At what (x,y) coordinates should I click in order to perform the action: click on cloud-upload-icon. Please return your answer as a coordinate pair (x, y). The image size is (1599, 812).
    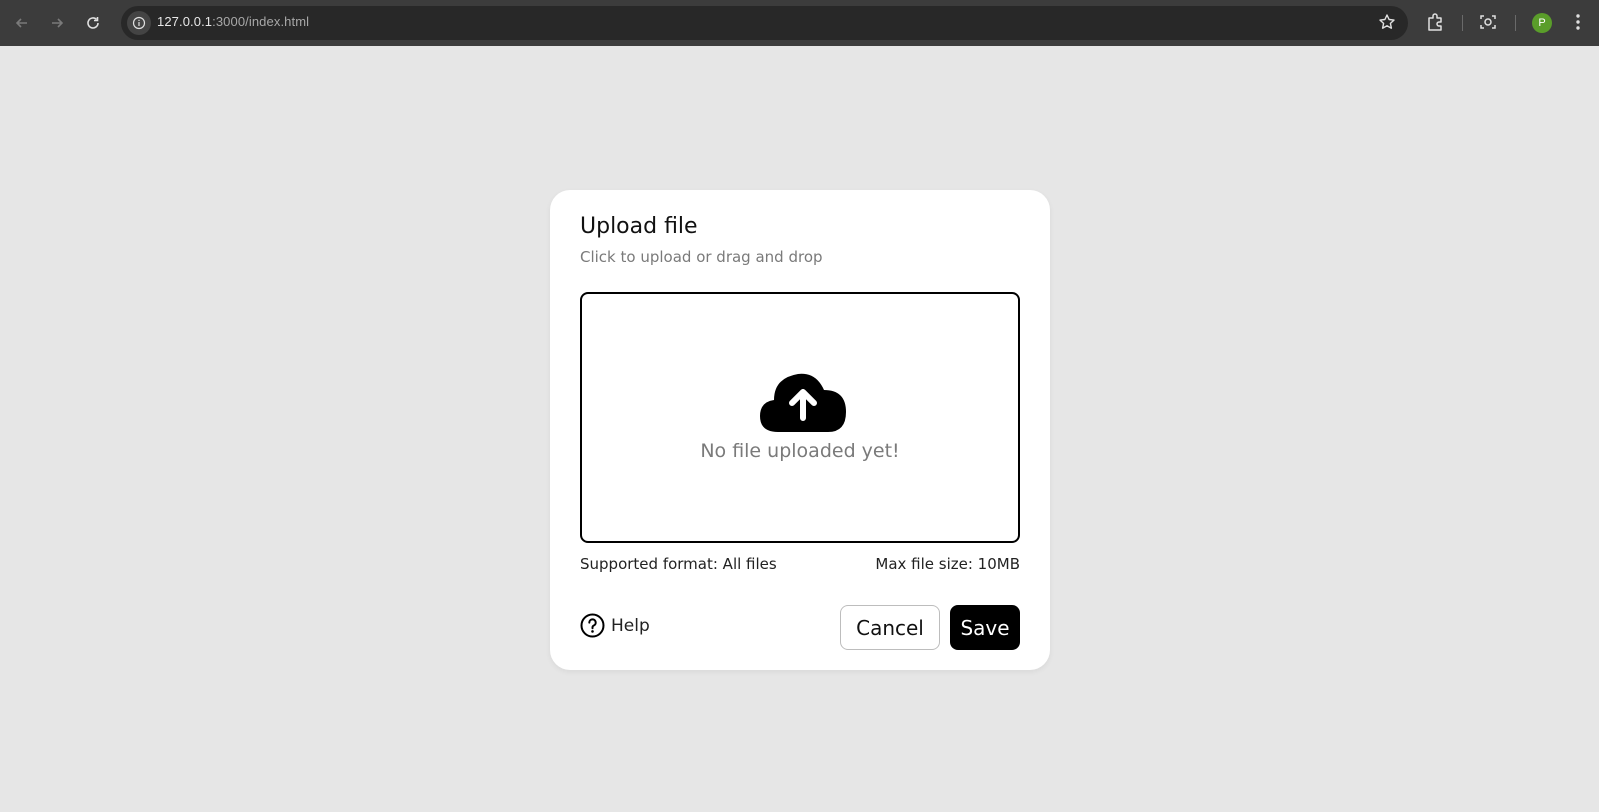
    Looking at the image, I should click on (803, 402).